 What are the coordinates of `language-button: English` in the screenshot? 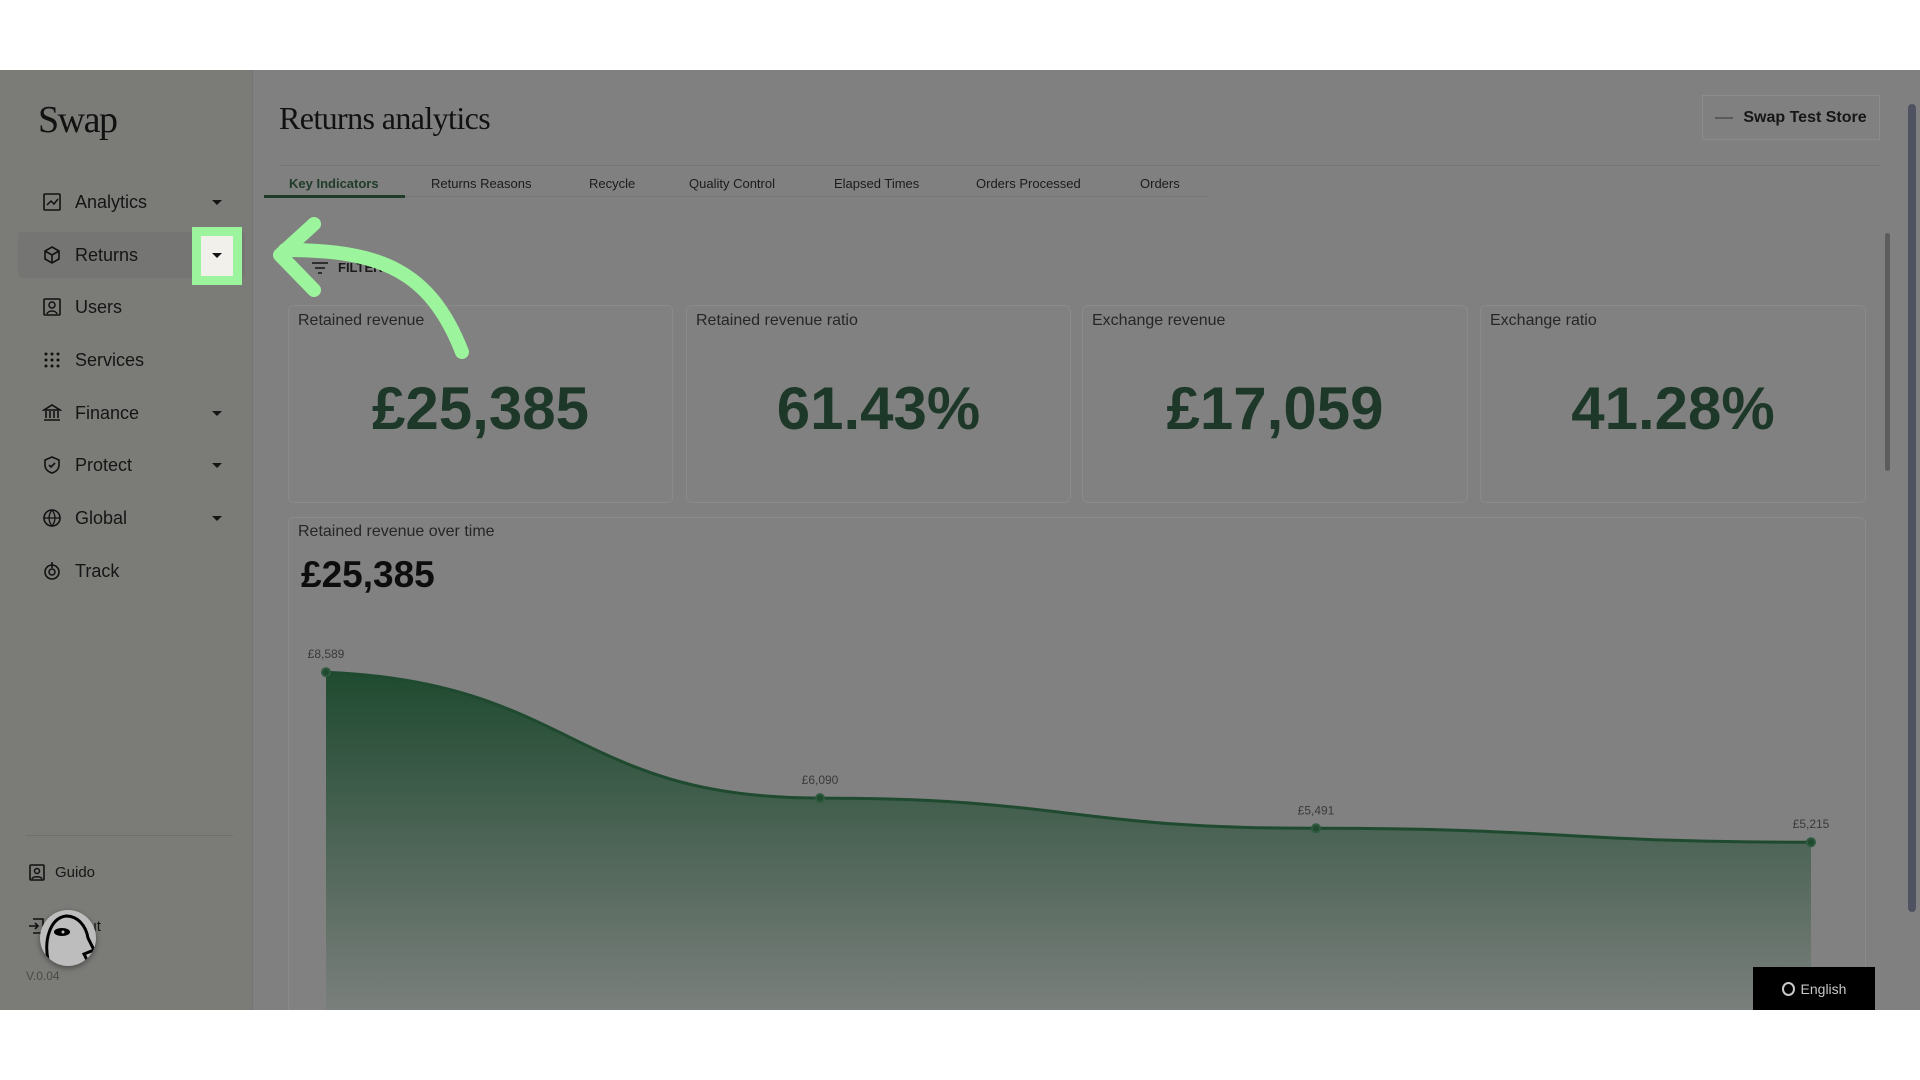 It's located at (1814, 988).